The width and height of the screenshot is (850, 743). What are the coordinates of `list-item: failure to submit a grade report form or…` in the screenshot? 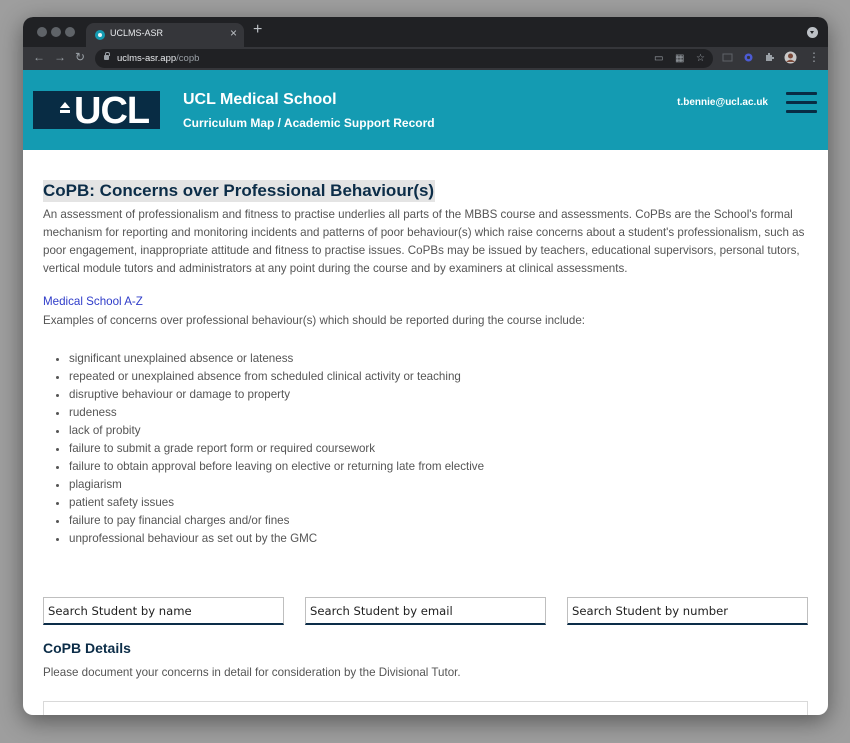 It's located at (276, 449).